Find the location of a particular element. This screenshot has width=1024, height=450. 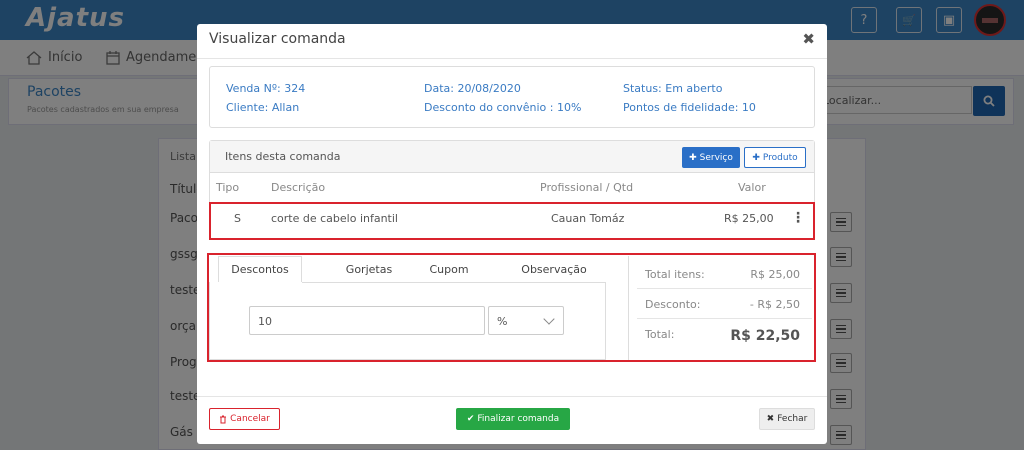

close-button: ✖ Fechar is located at coordinates (787, 419).